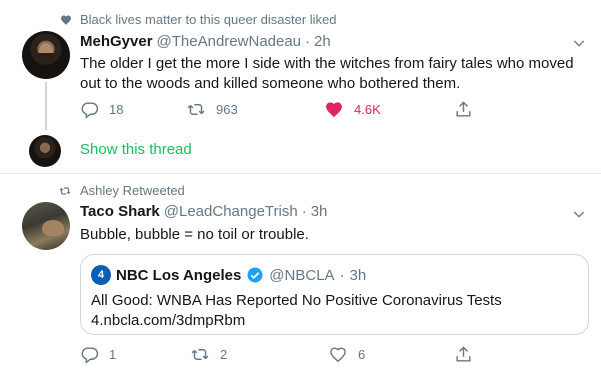 The image size is (601, 380). What do you see at coordinates (179, 275) in the screenshot?
I see `quoted-display-name: NBC Los Angeles` at bounding box center [179, 275].